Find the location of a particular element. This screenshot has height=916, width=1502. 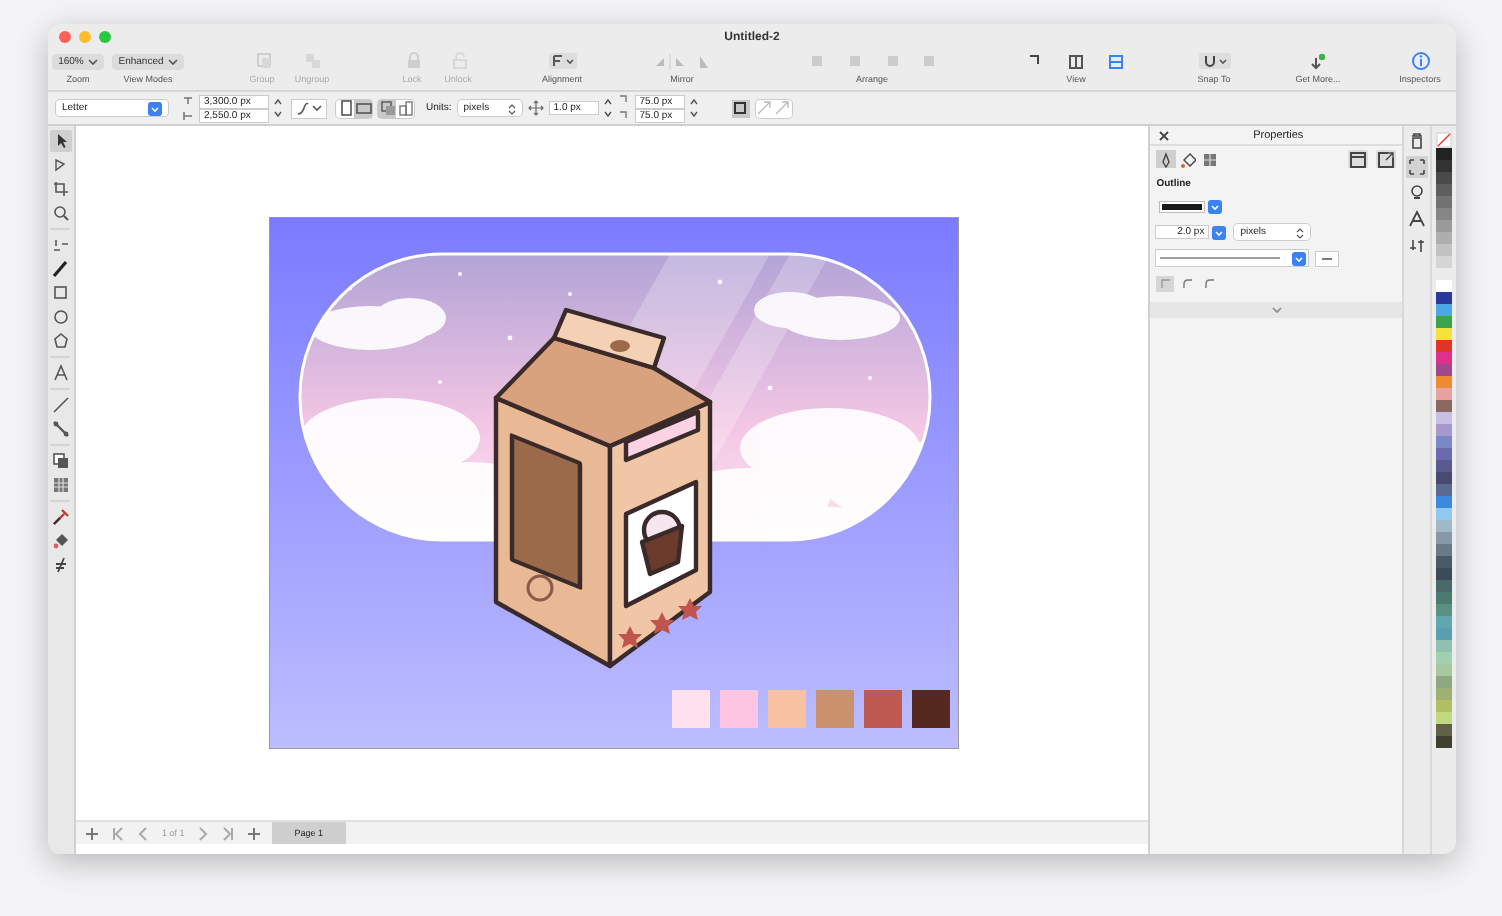

first-page-icon is located at coordinates (117, 833).